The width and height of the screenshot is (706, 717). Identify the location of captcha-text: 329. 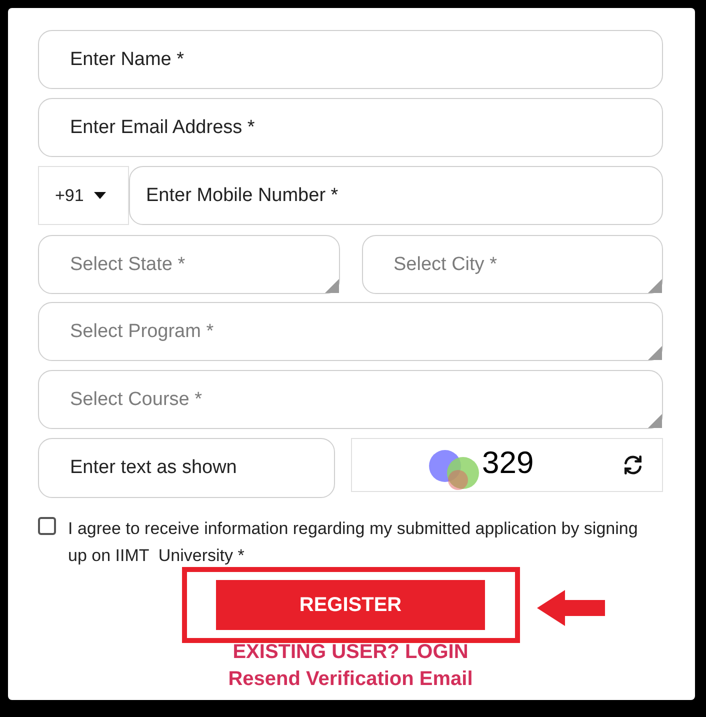
(508, 463).